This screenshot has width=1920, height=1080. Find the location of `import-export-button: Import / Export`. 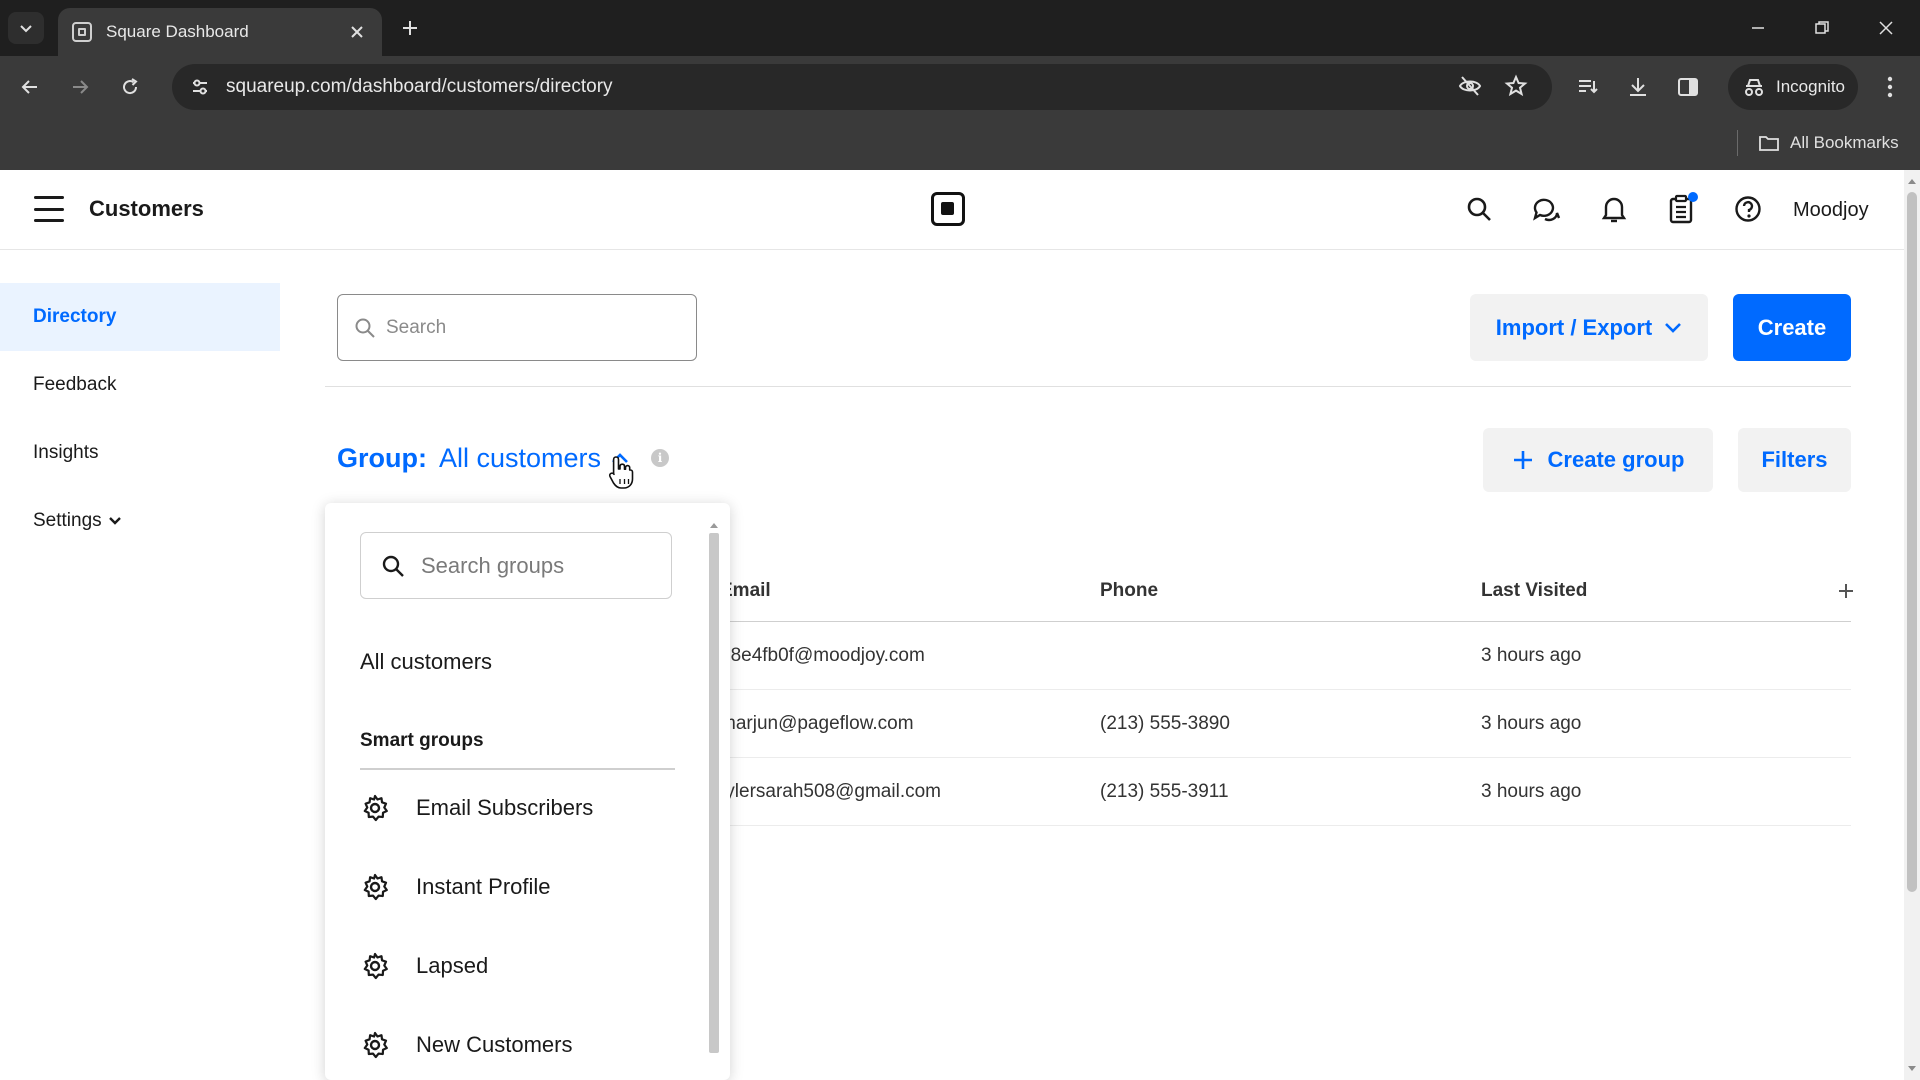

import-export-button: Import / Export is located at coordinates (1589, 327).